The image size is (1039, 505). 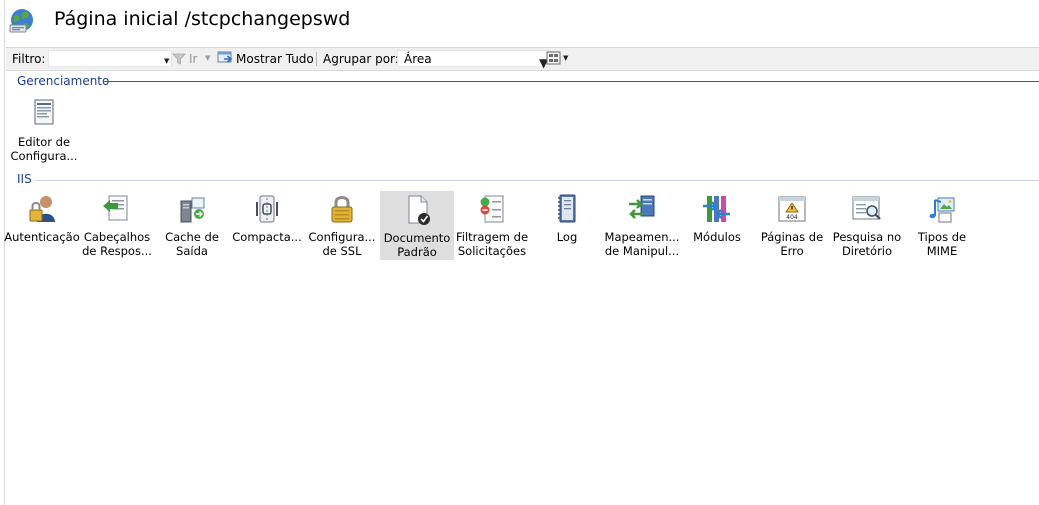 I want to click on feature-output-cache: Cache de Saída, so click(x=192, y=224).